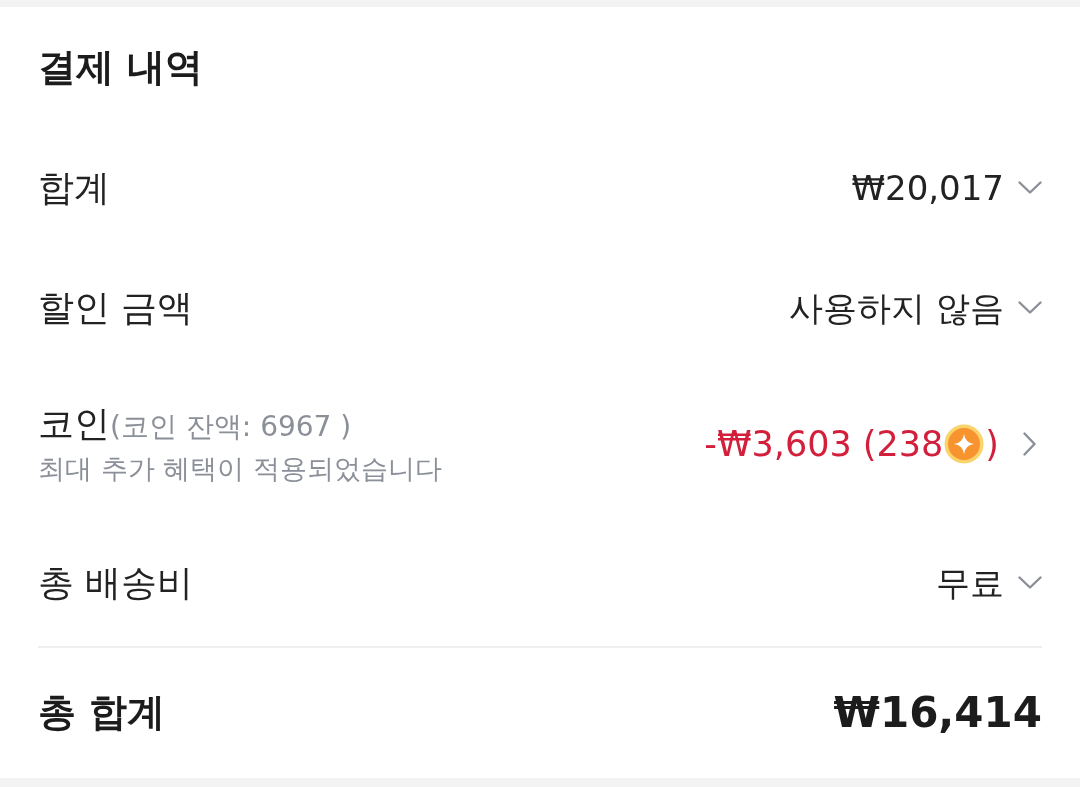  I want to click on row-label: 합계, so click(74, 188).